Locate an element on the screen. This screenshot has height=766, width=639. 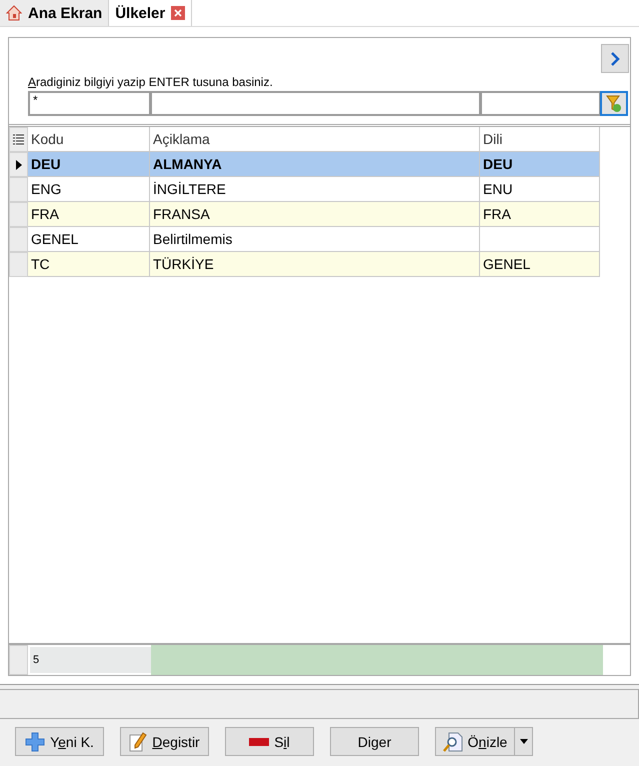
edit-button: Degistir is located at coordinates (164, 741).